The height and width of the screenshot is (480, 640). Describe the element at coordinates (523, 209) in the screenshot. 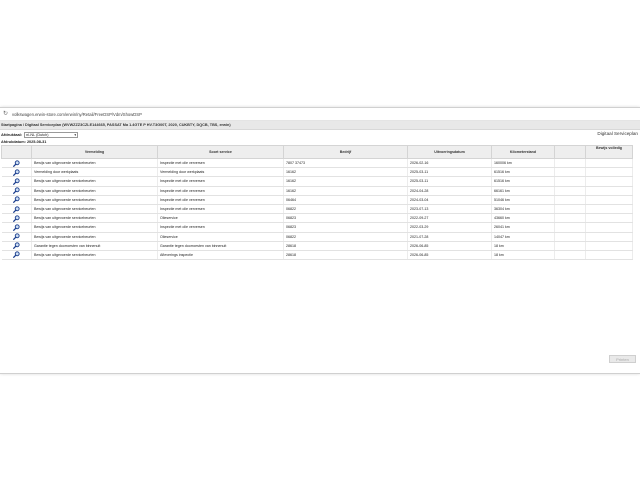

I see `cell-kilometerstand: 36304 km` at that location.